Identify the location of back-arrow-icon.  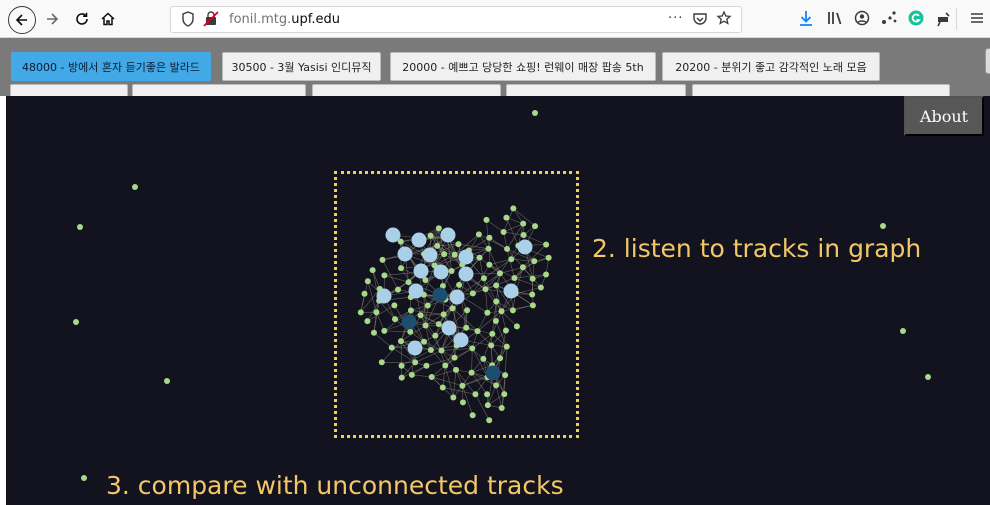
(21, 20).